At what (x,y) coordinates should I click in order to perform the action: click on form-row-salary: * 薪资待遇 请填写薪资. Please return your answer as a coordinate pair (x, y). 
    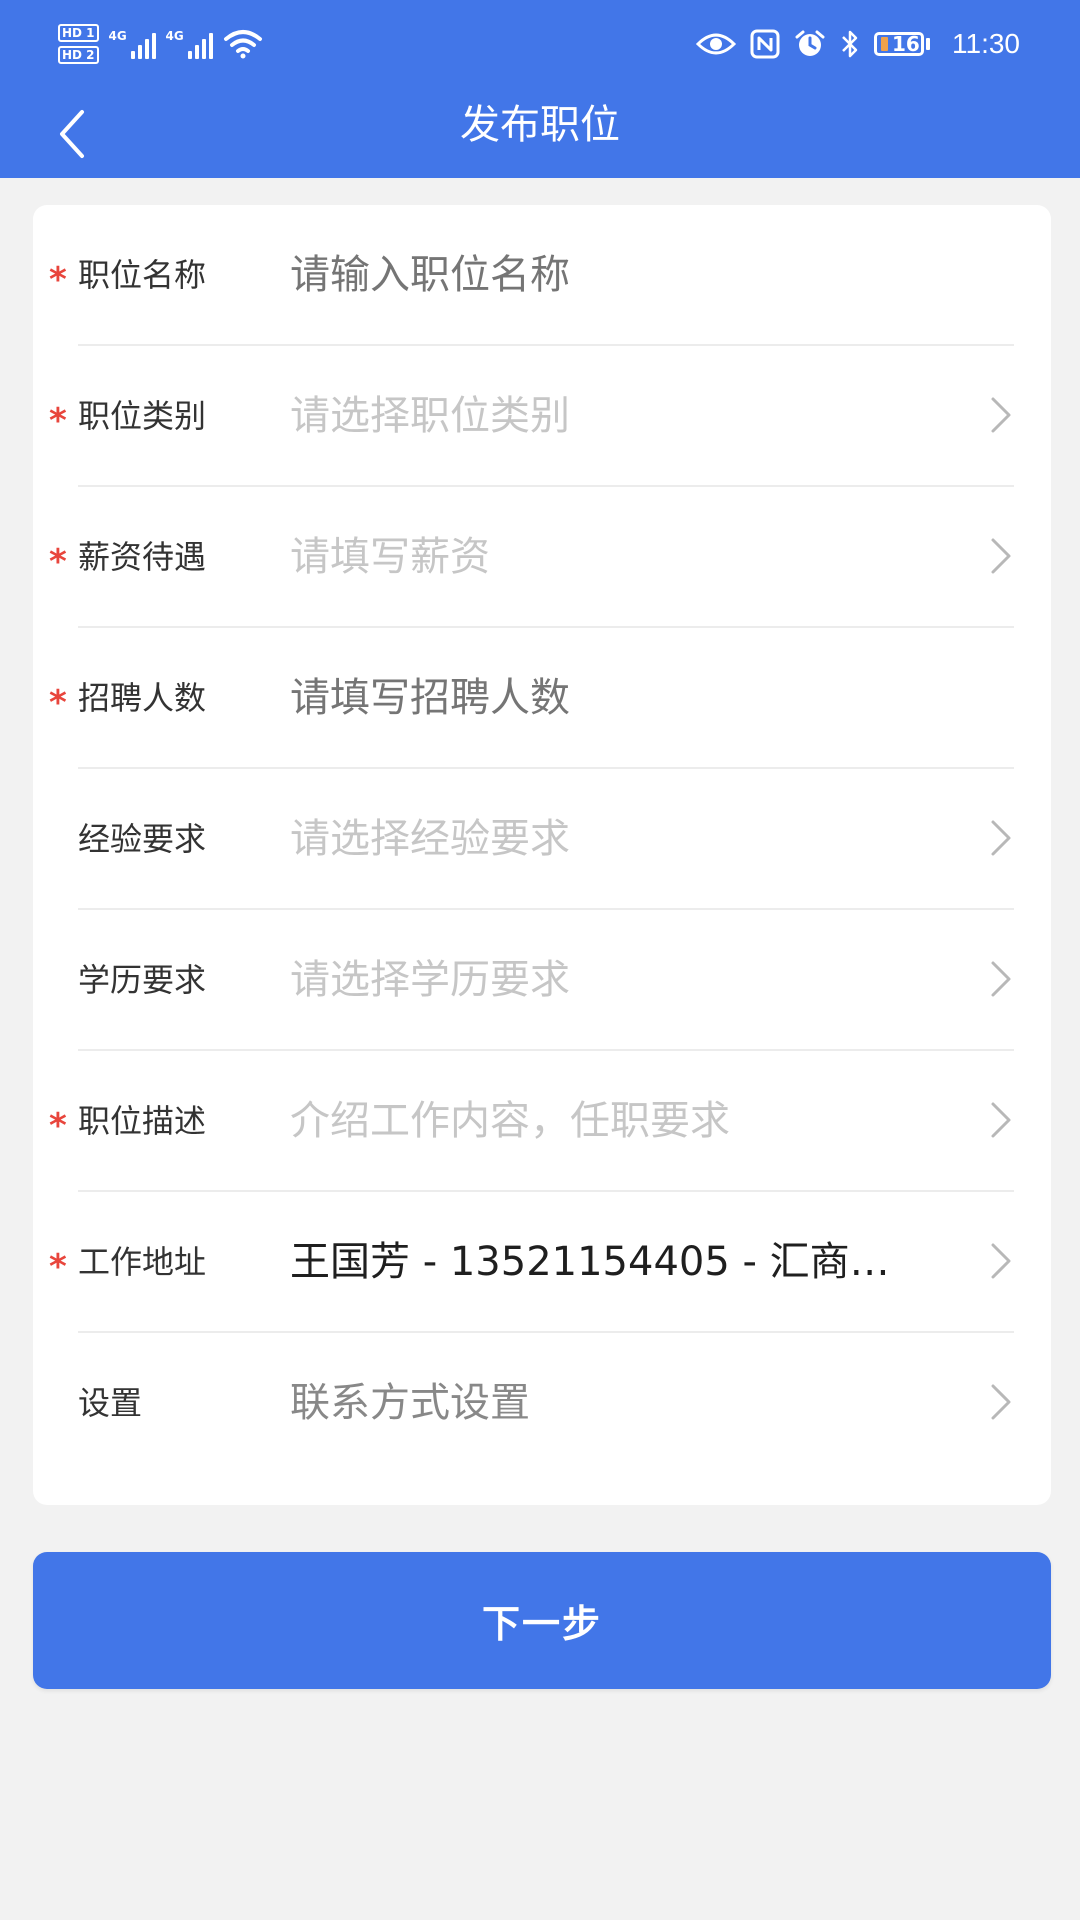
    Looking at the image, I should click on (542, 557).